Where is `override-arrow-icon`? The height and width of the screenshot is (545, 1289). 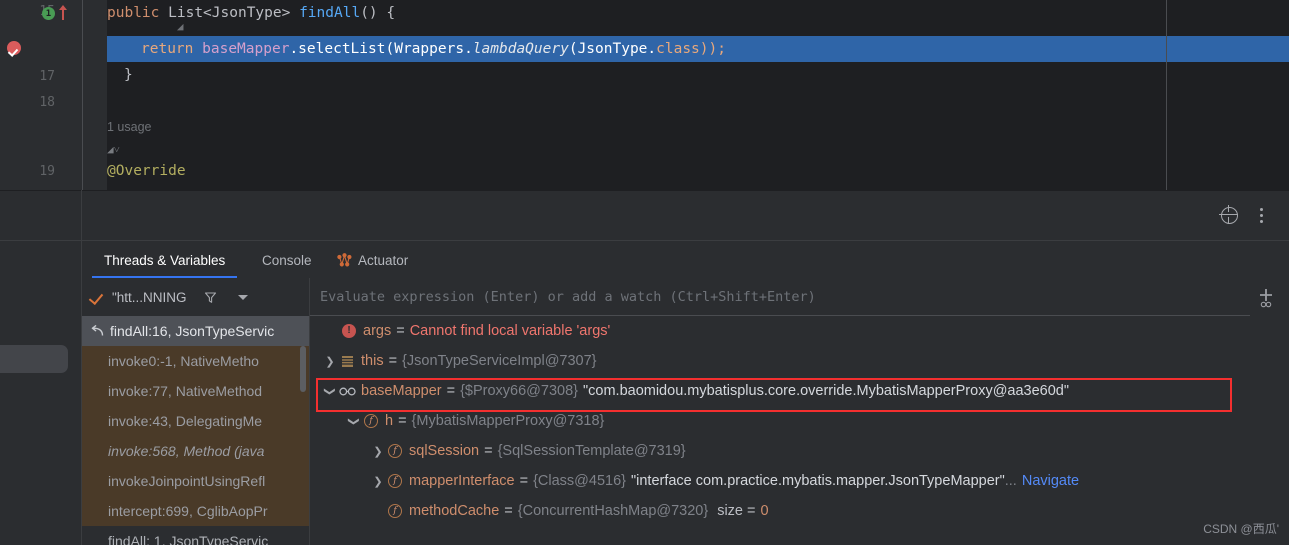
override-arrow-icon is located at coordinates (63, 12).